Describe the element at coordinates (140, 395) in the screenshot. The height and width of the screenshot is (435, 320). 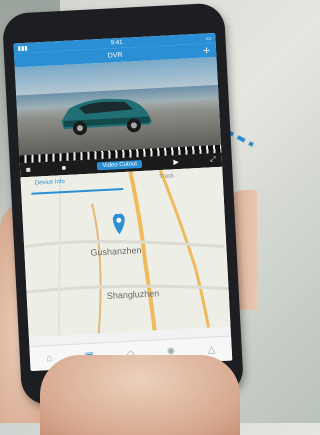
I see `hand-palm` at that location.